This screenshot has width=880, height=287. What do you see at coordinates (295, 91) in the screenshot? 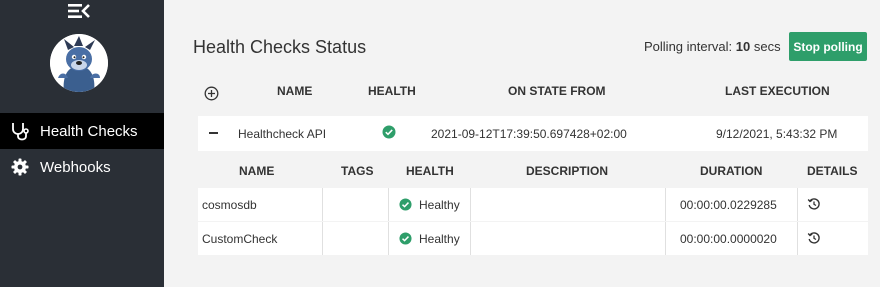
I see `column-header-name: NAME` at bounding box center [295, 91].